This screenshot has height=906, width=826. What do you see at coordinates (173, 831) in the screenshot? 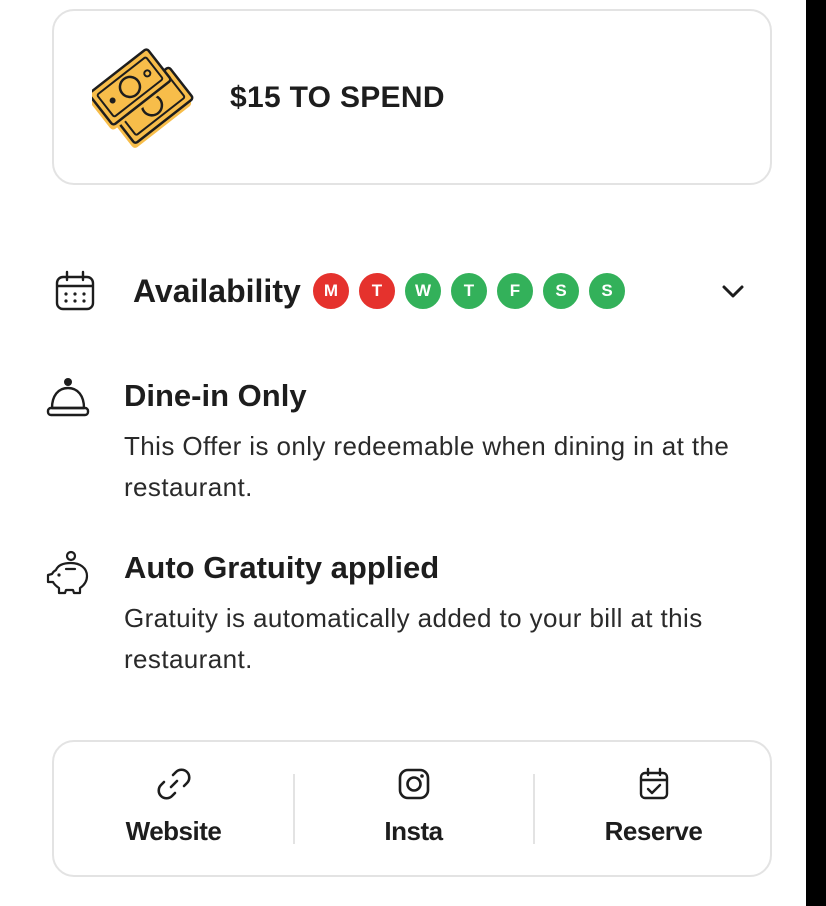
I see `website-label: Website` at bounding box center [173, 831].